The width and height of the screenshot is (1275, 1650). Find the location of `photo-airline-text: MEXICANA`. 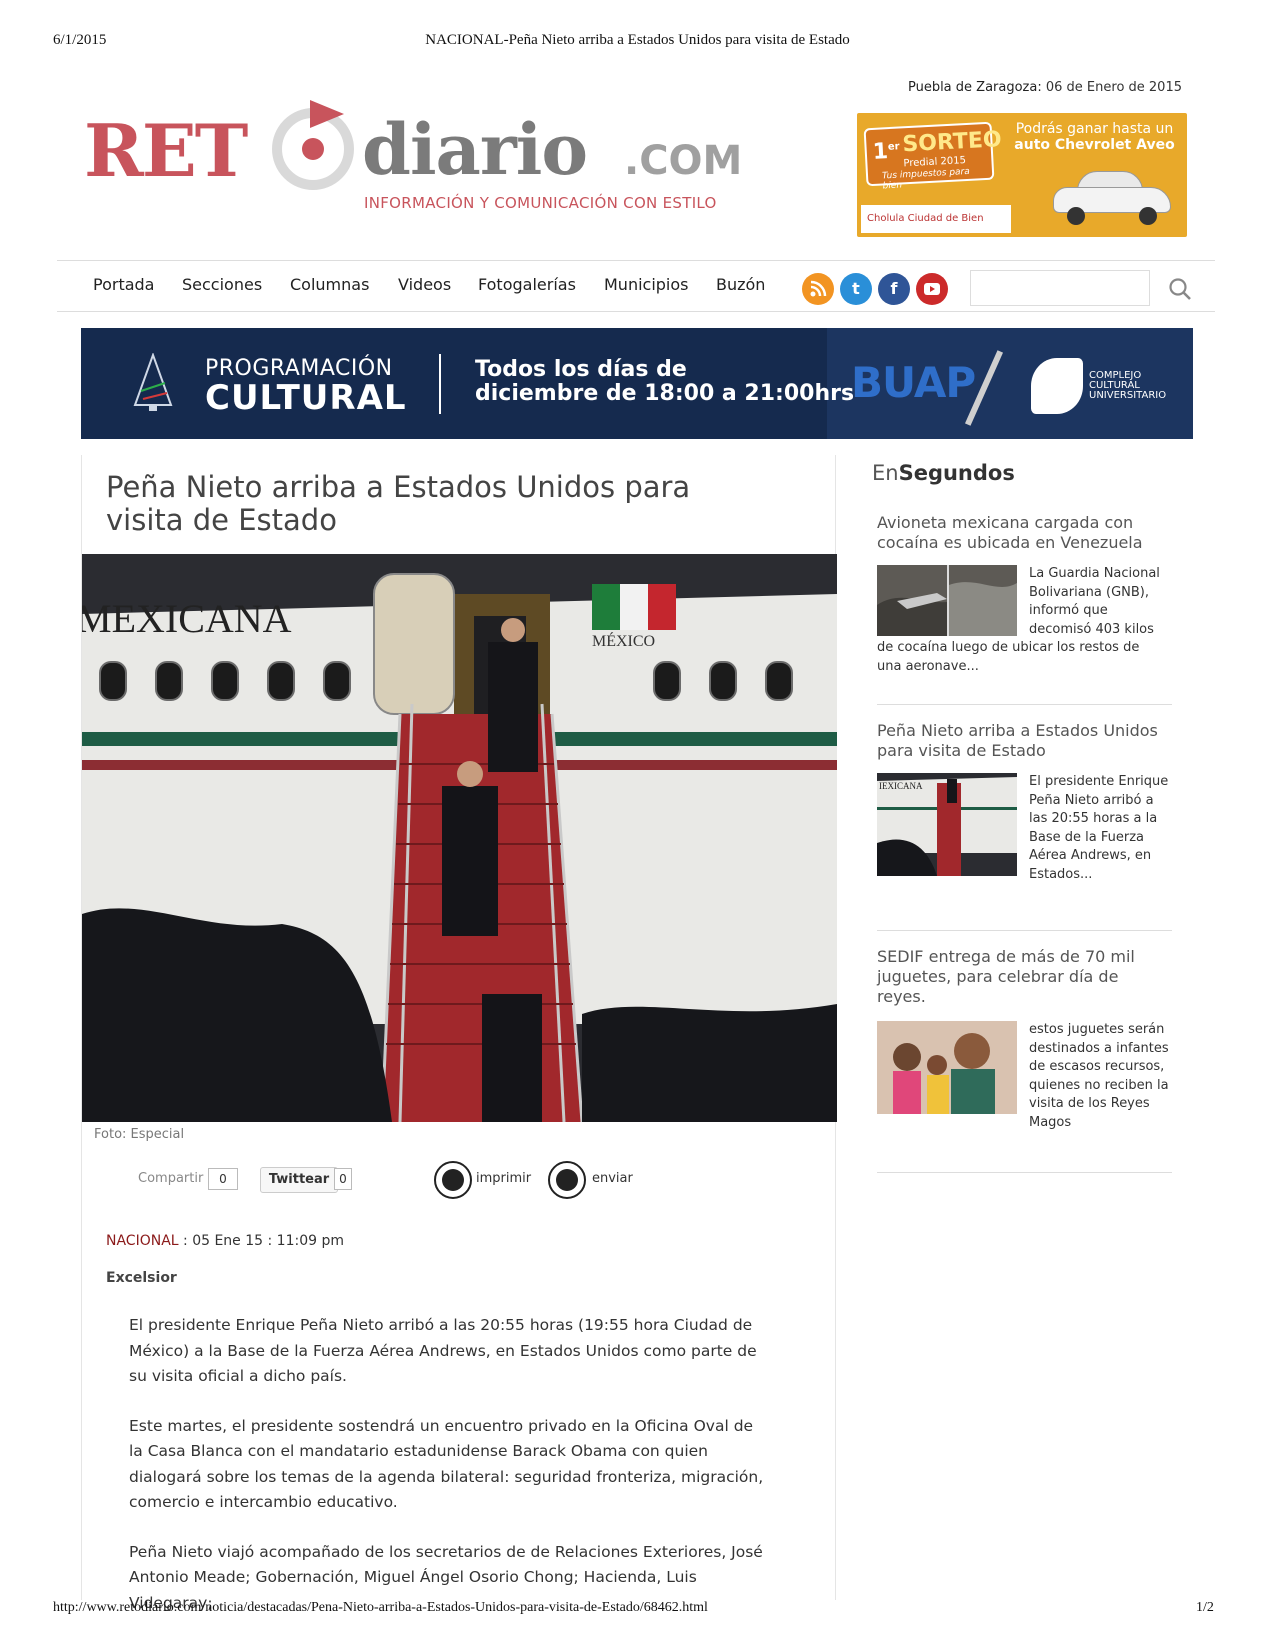

photo-airline-text: MEXICANA is located at coordinates (187, 618).